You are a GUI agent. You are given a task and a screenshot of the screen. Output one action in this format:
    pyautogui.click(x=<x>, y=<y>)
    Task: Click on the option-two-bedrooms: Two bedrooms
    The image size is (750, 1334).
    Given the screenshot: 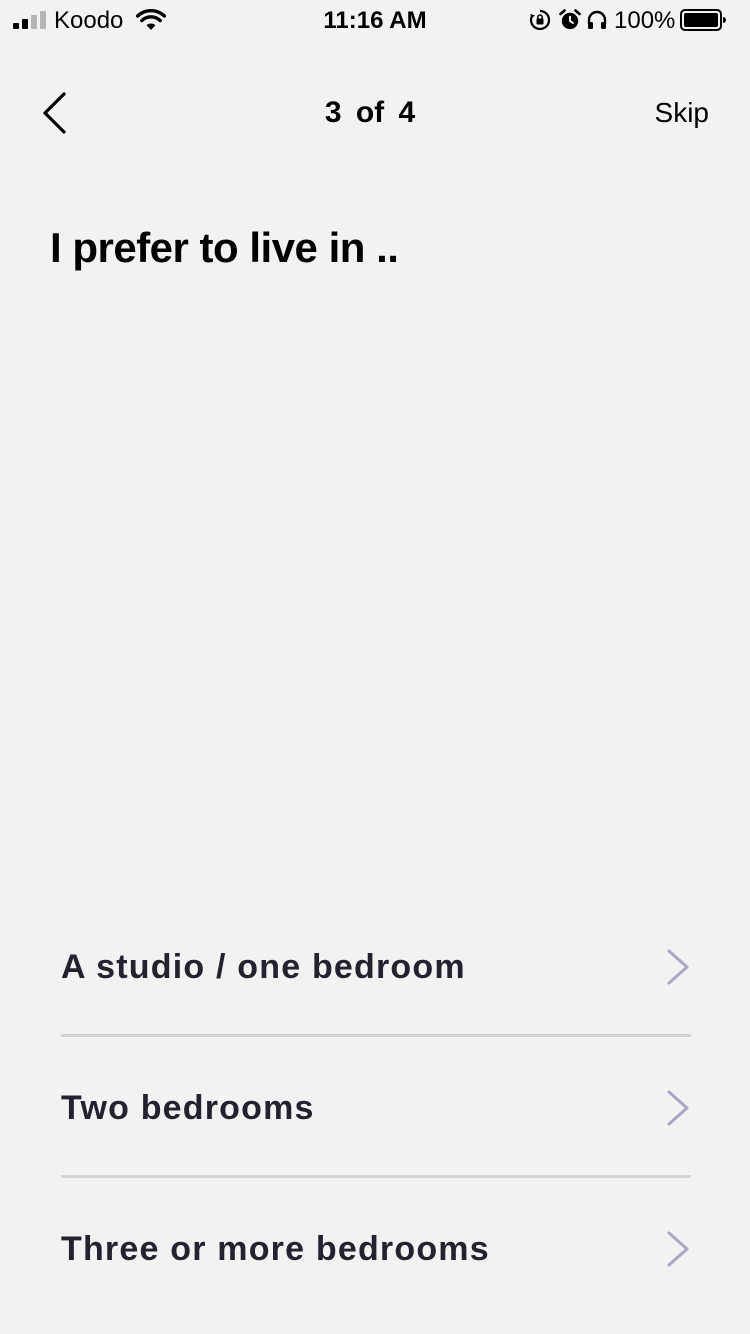 What is the action you would take?
    pyautogui.click(x=376, y=1107)
    